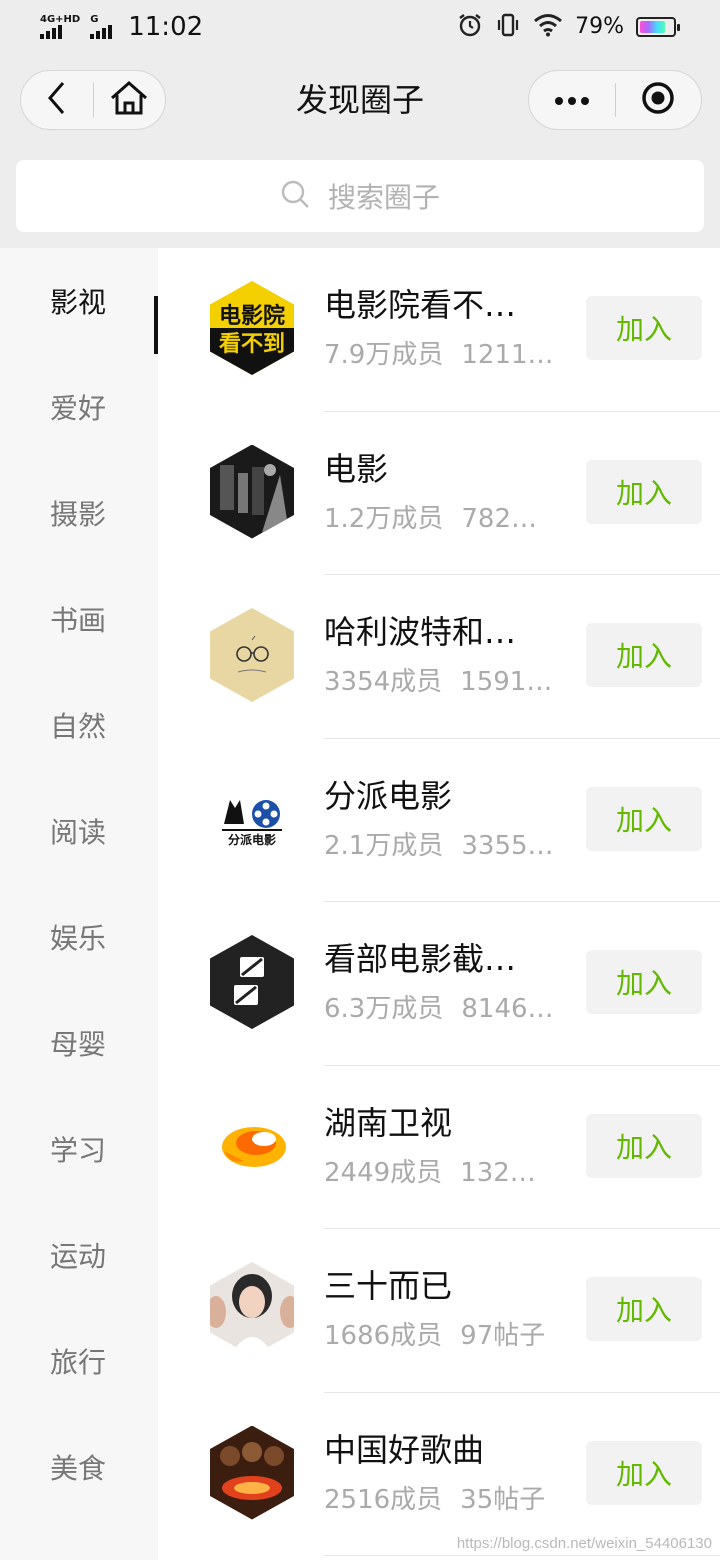  I want to click on more-button, so click(572, 100).